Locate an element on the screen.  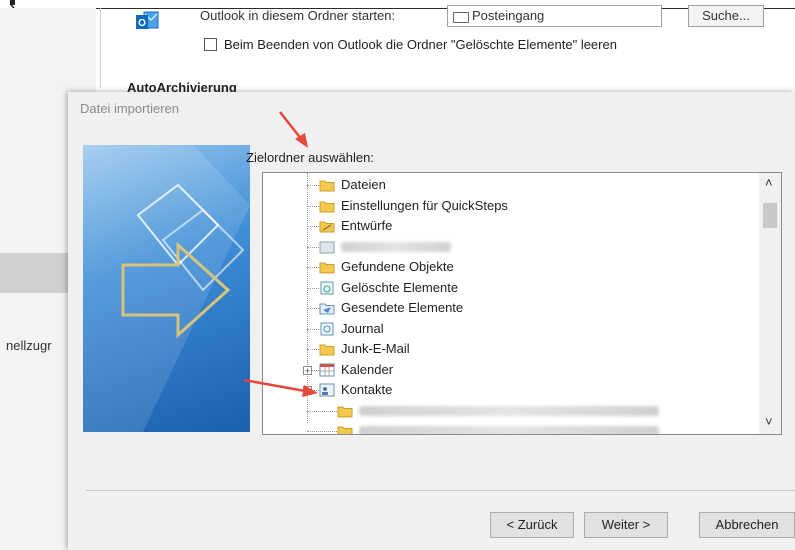
start-folder-label: Outlook in diesem Ordner starten: is located at coordinates (298, 15).